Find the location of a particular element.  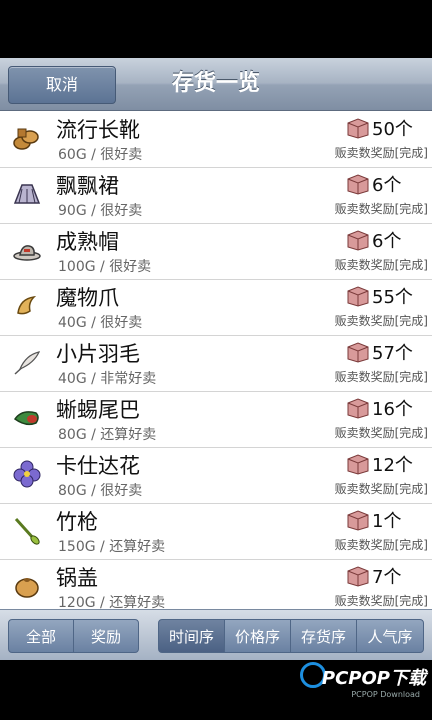

list-item: 魔物爪 40G / 很好卖 55个 贩卖数奖励[完成] is located at coordinates (216, 307).